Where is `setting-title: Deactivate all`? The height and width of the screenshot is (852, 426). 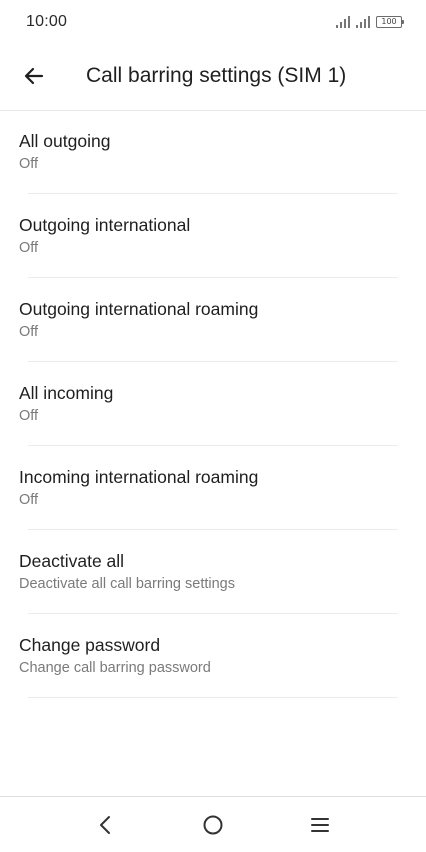 setting-title: Deactivate all is located at coordinates (72, 561).